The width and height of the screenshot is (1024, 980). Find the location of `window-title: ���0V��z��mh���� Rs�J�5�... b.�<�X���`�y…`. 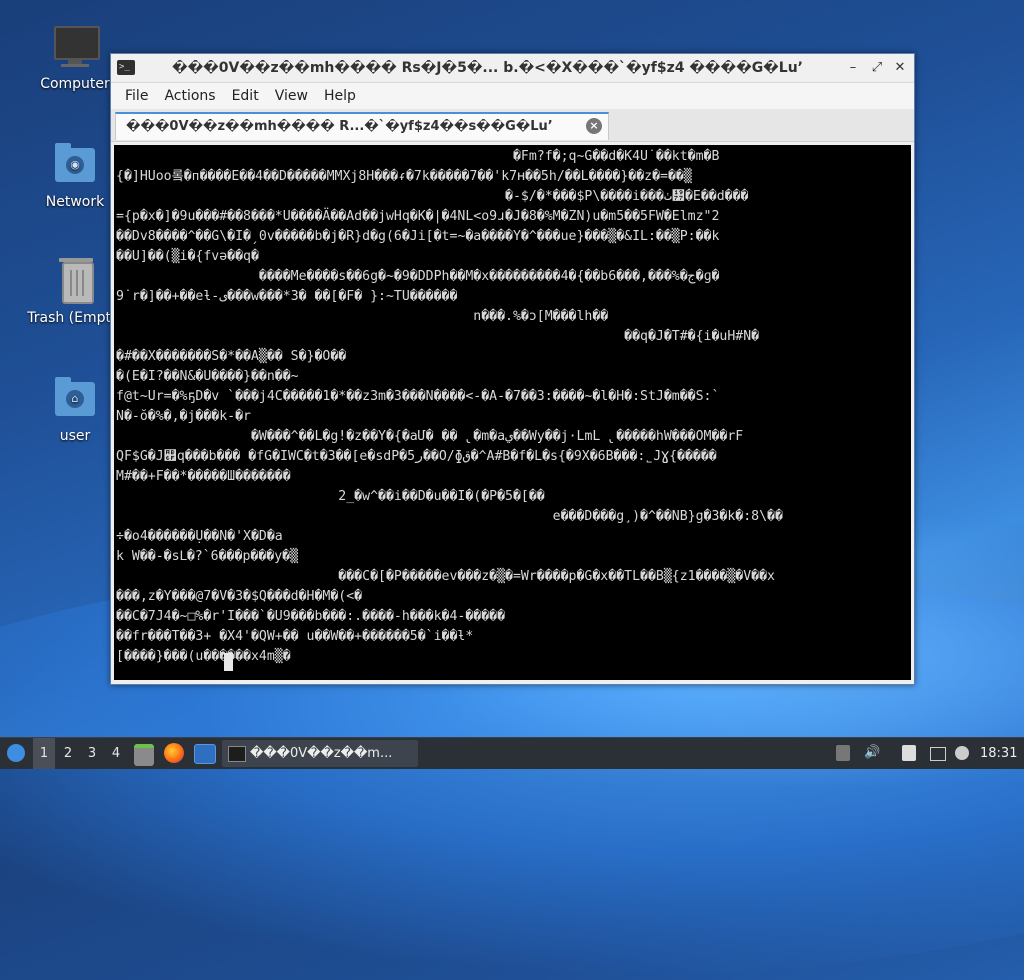

window-title: ���0V��z��mh���� Rs�J�5�... b.�<�X���`�y… is located at coordinates (487, 68).